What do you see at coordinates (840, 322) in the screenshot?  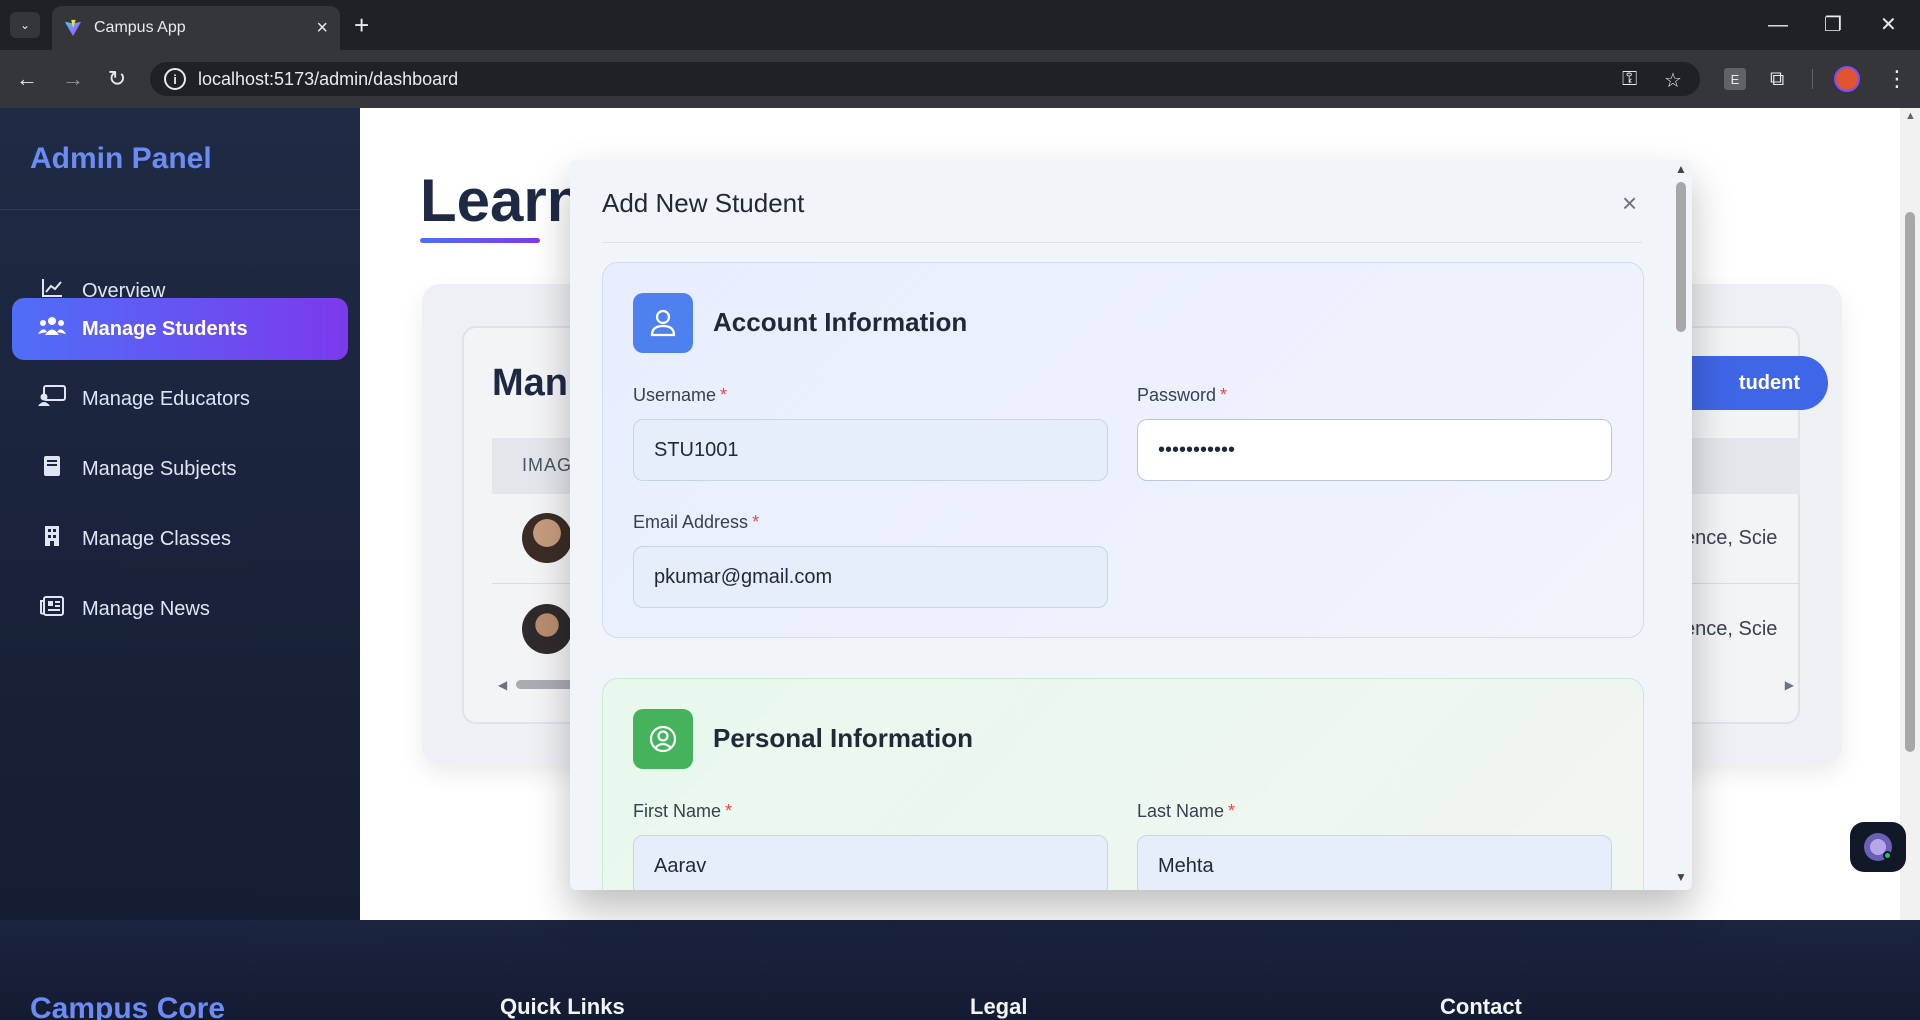 I see `section-heading: Account Information` at bounding box center [840, 322].